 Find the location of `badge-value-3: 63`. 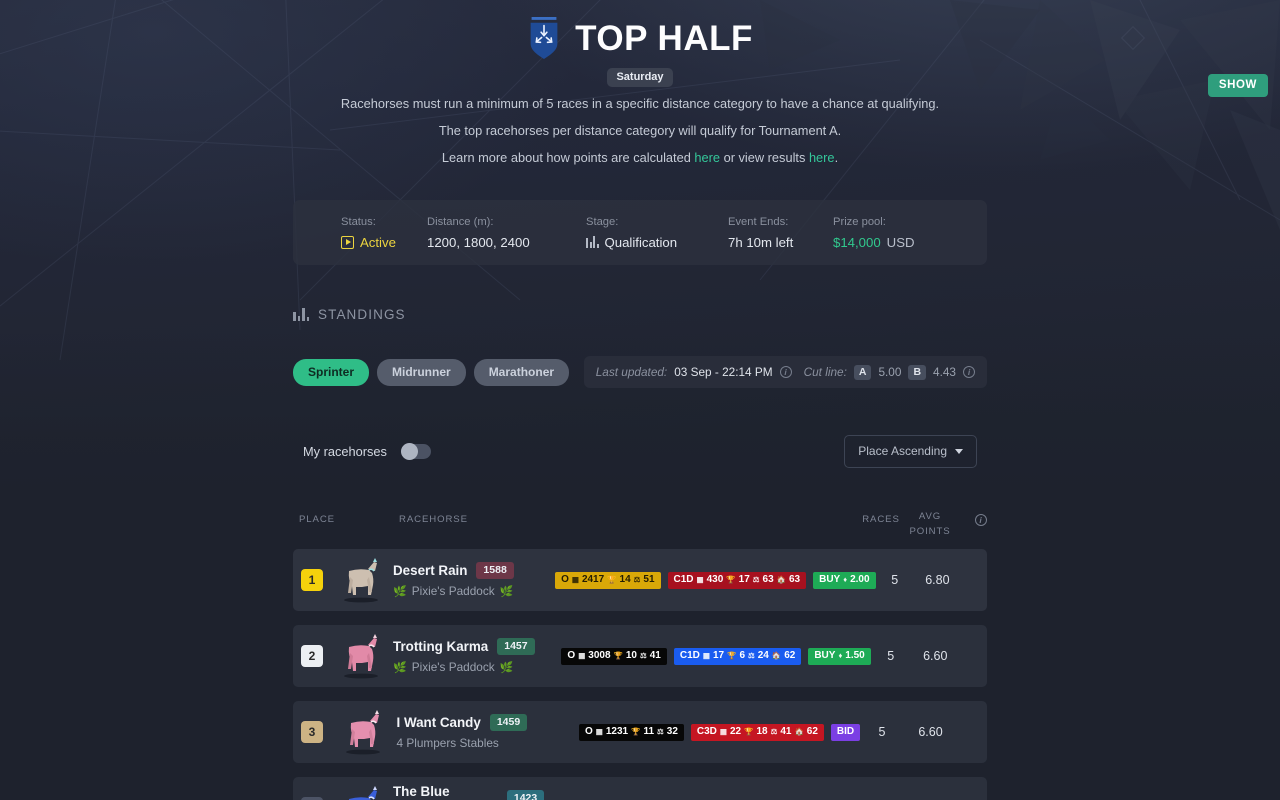

badge-value-3: 63 is located at coordinates (768, 580).